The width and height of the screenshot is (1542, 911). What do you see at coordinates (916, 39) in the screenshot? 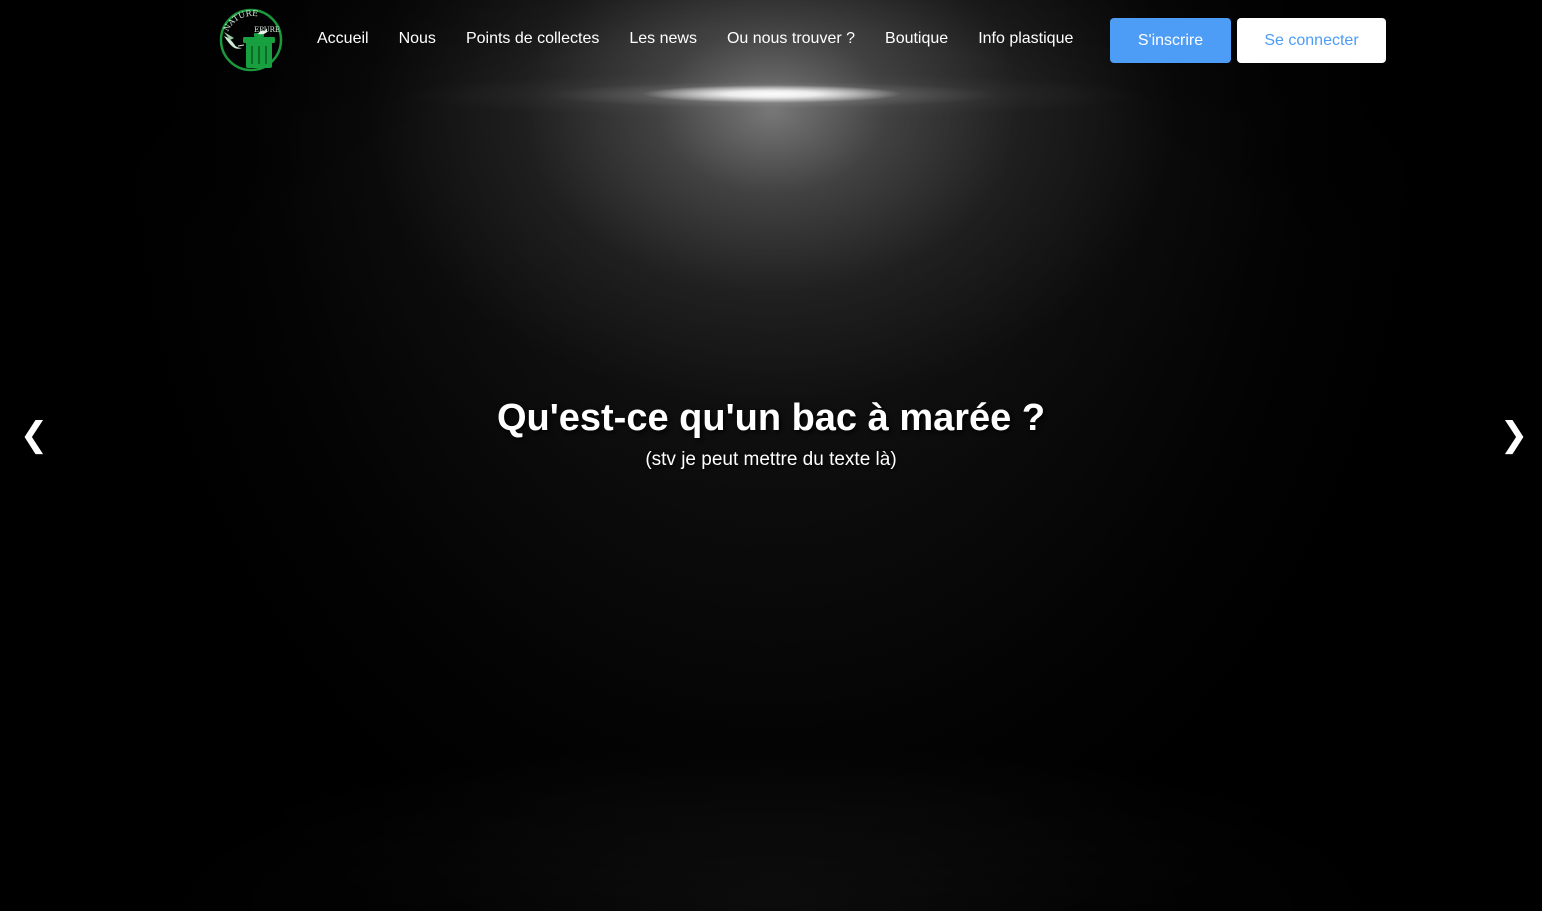
I see `nav-item-boutique: Boutique` at bounding box center [916, 39].